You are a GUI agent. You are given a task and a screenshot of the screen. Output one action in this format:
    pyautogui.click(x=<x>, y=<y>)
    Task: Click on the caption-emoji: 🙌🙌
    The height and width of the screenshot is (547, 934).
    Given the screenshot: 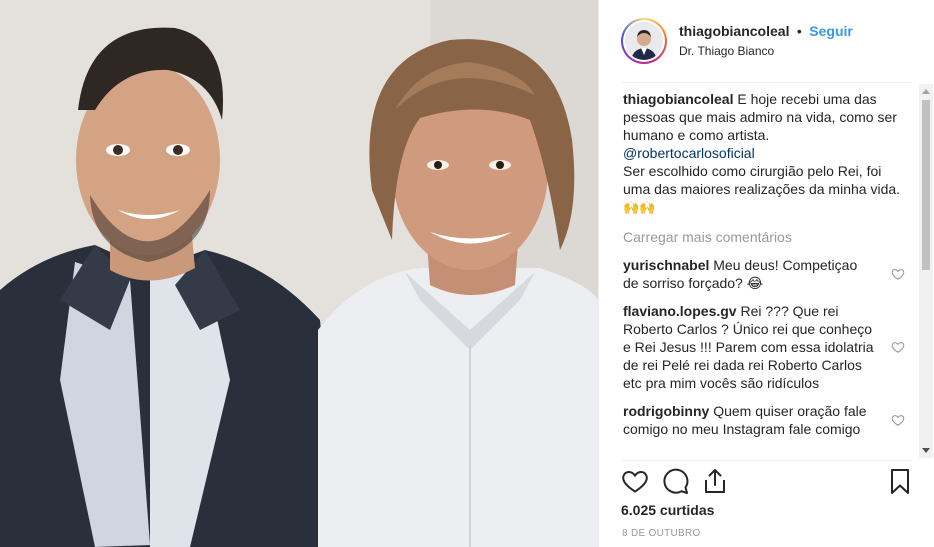 What is the action you would take?
    pyautogui.click(x=639, y=208)
    